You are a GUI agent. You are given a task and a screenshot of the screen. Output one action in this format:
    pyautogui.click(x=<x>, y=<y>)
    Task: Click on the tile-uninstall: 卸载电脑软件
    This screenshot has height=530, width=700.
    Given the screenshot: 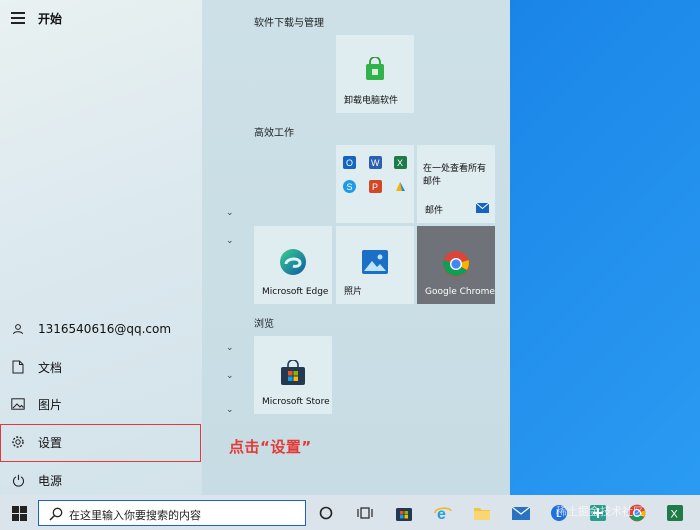 What is the action you would take?
    pyautogui.click(x=375, y=74)
    